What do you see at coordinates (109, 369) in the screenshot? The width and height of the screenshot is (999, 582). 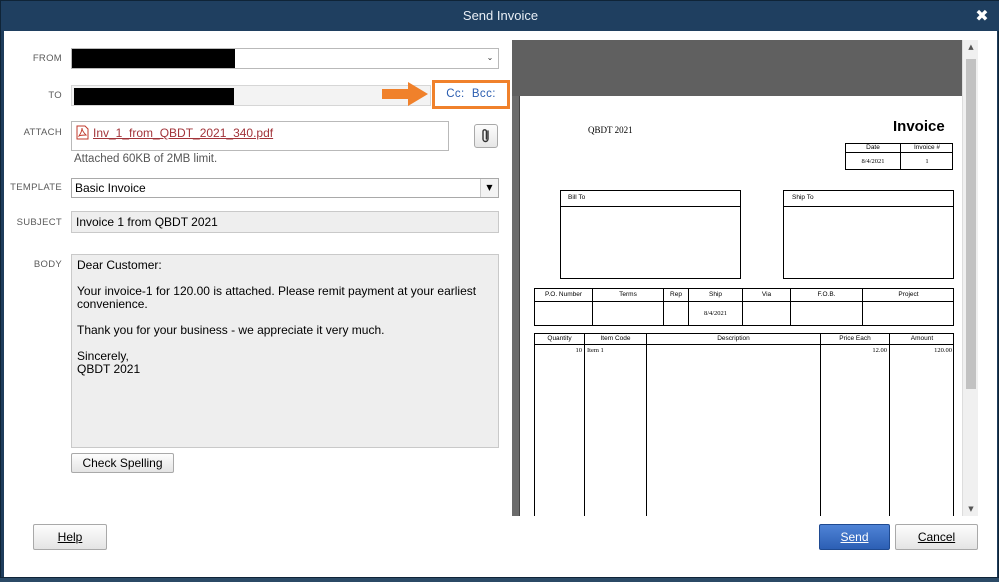 I see `body-signature: QBDT 2021` at bounding box center [109, 369].